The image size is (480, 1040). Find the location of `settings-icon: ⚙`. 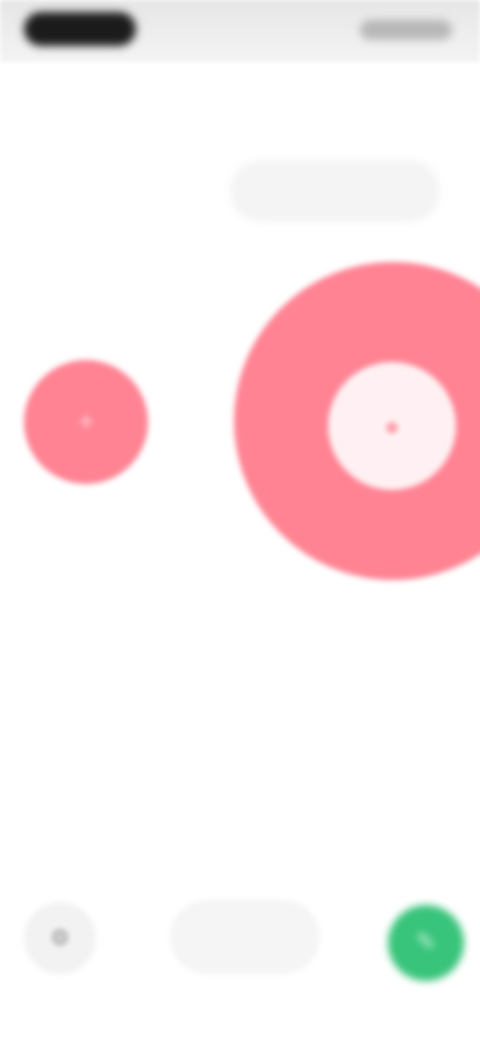

settings-icon: ⚙ is located at coordinates (60, 937).